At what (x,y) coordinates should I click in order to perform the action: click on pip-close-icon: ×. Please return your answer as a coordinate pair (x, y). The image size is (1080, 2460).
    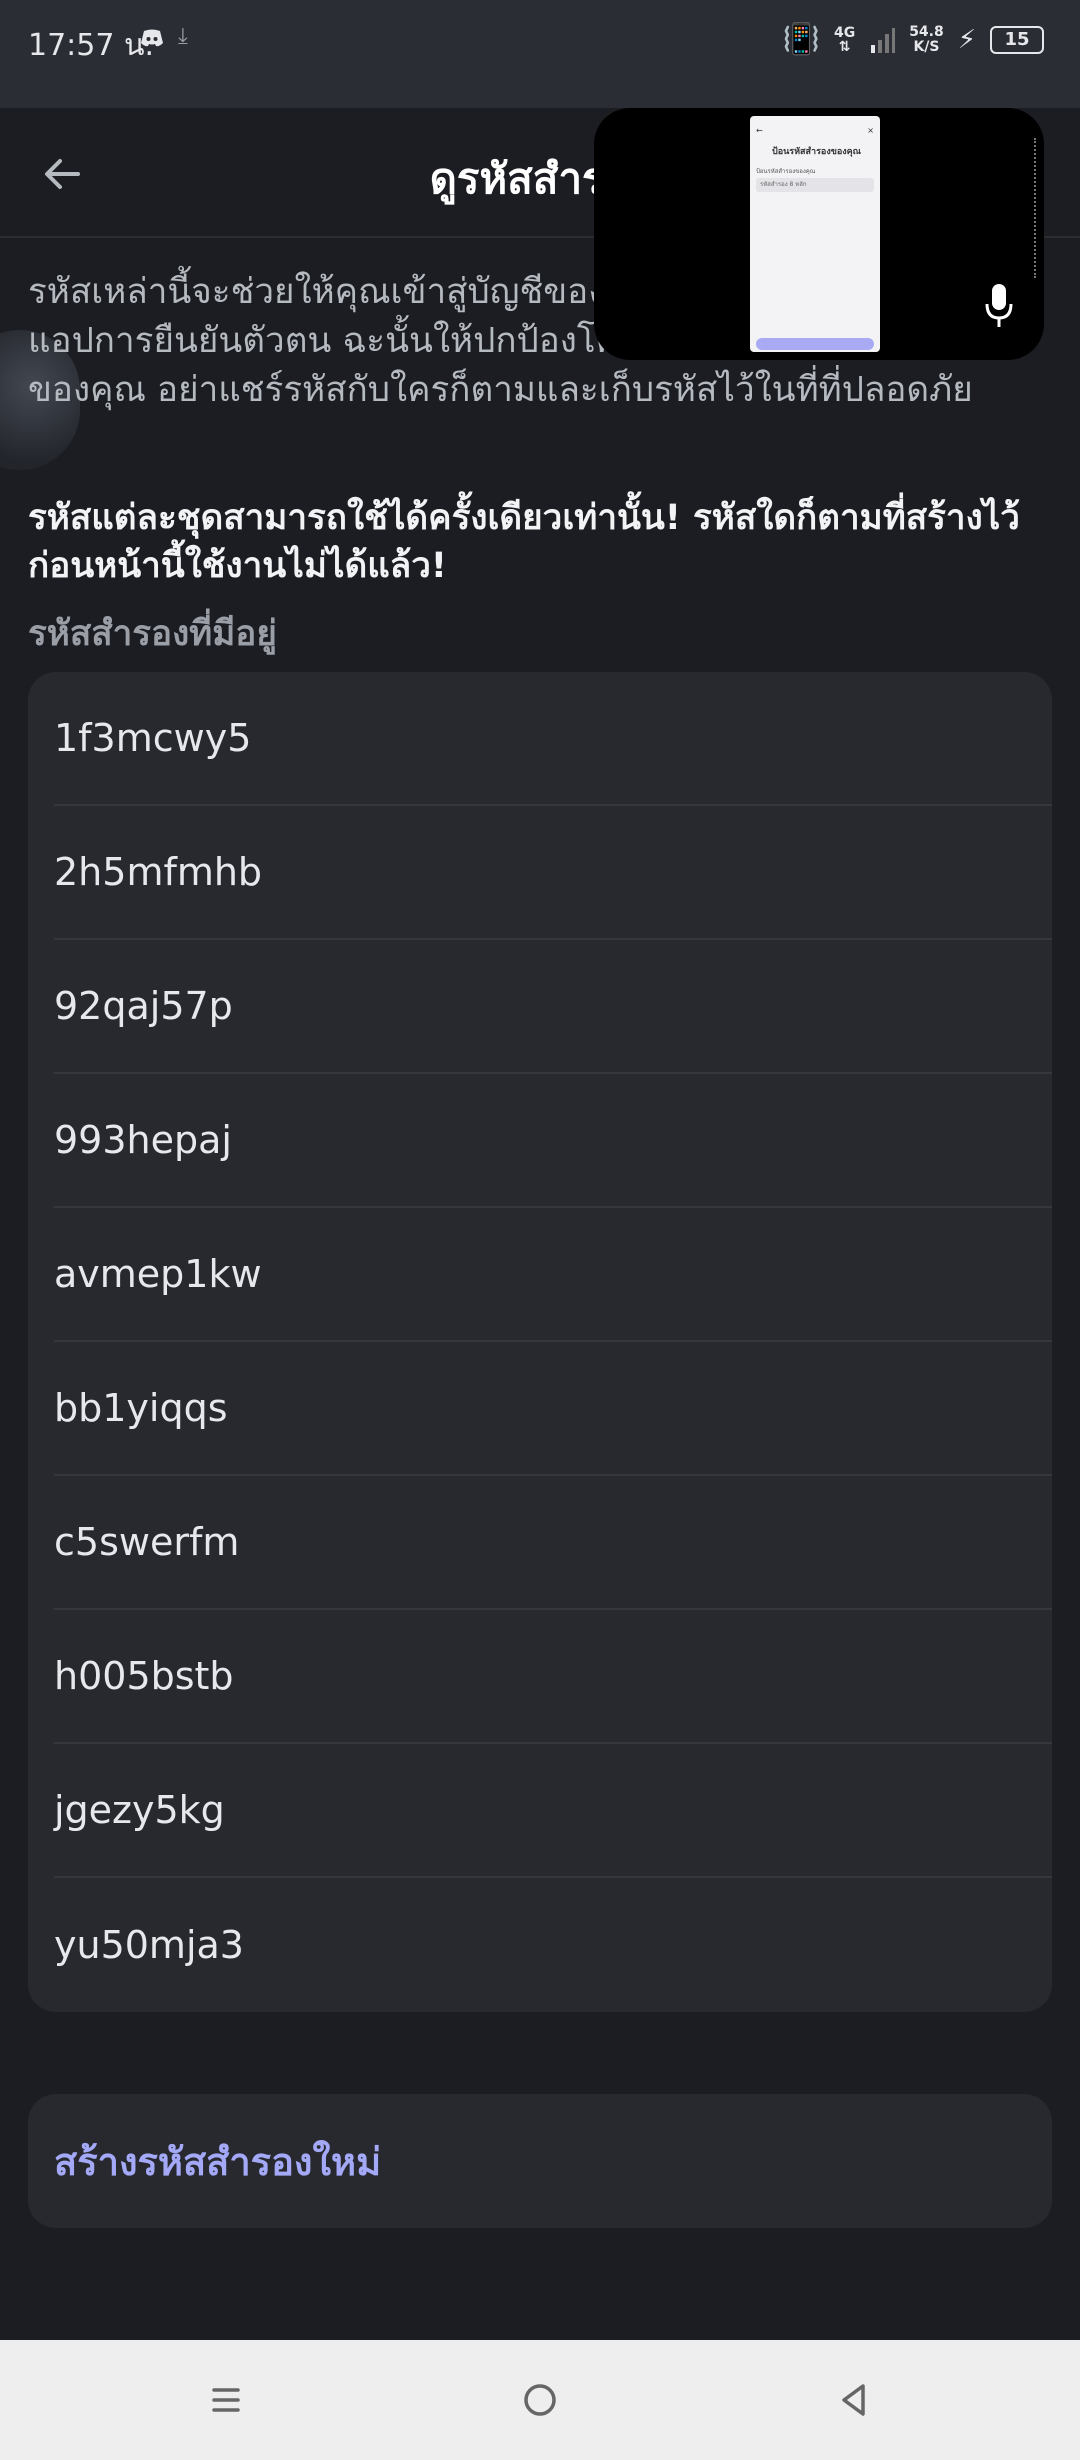
    Looking at the image, I should click on (870, 130).